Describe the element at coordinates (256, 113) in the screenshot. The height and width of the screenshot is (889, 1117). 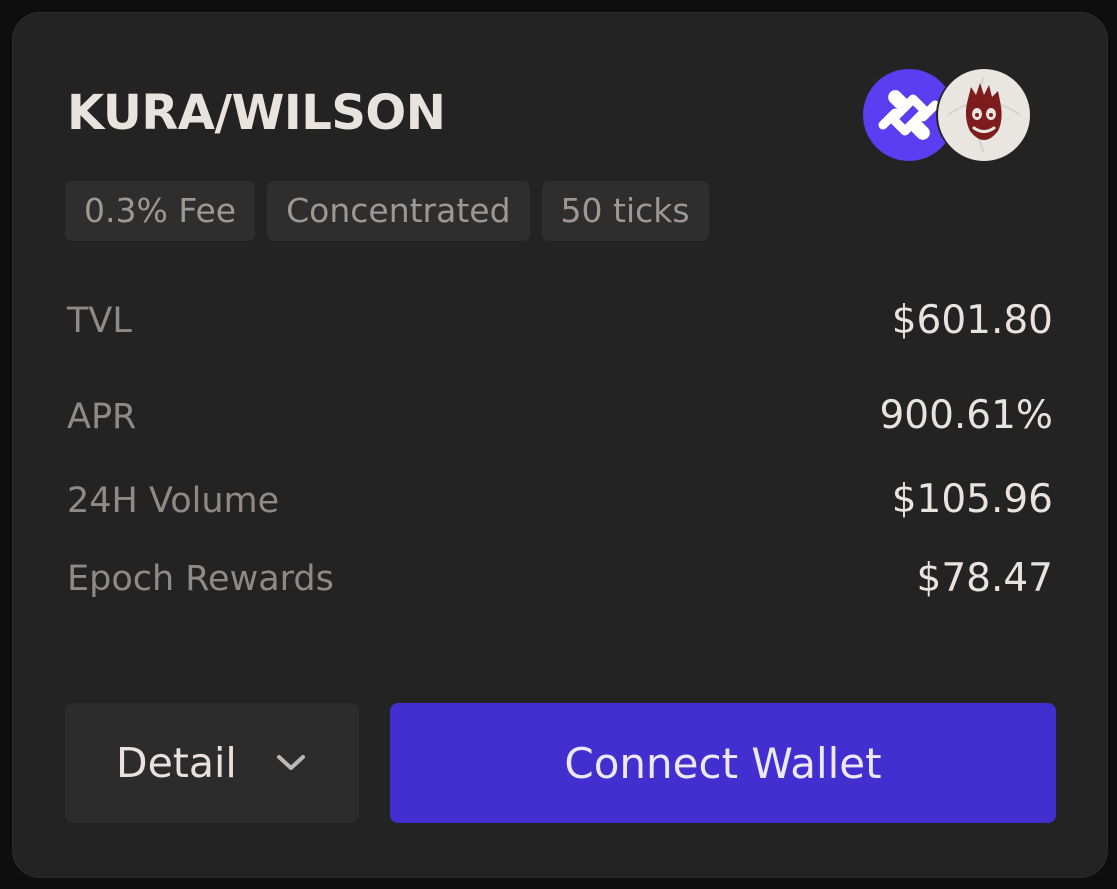
I see `pool-title: KURA/WILSON` at that location.